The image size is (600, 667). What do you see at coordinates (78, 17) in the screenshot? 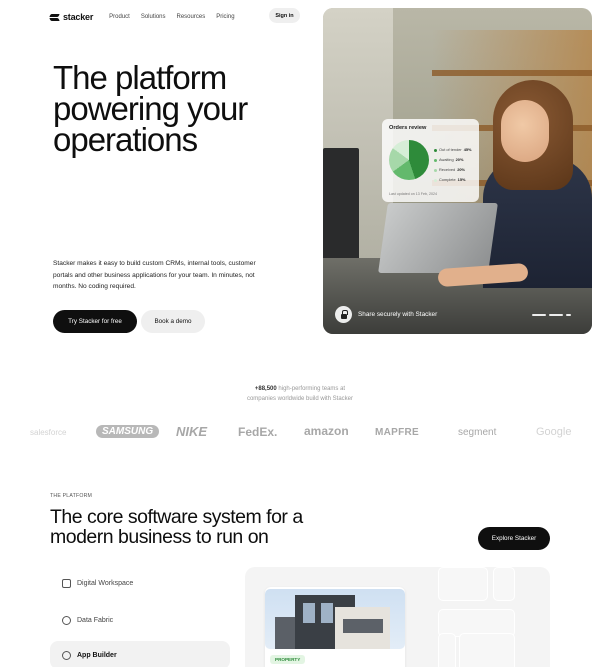
I see `logo-text: stacker` at bounding box center [78, 17].